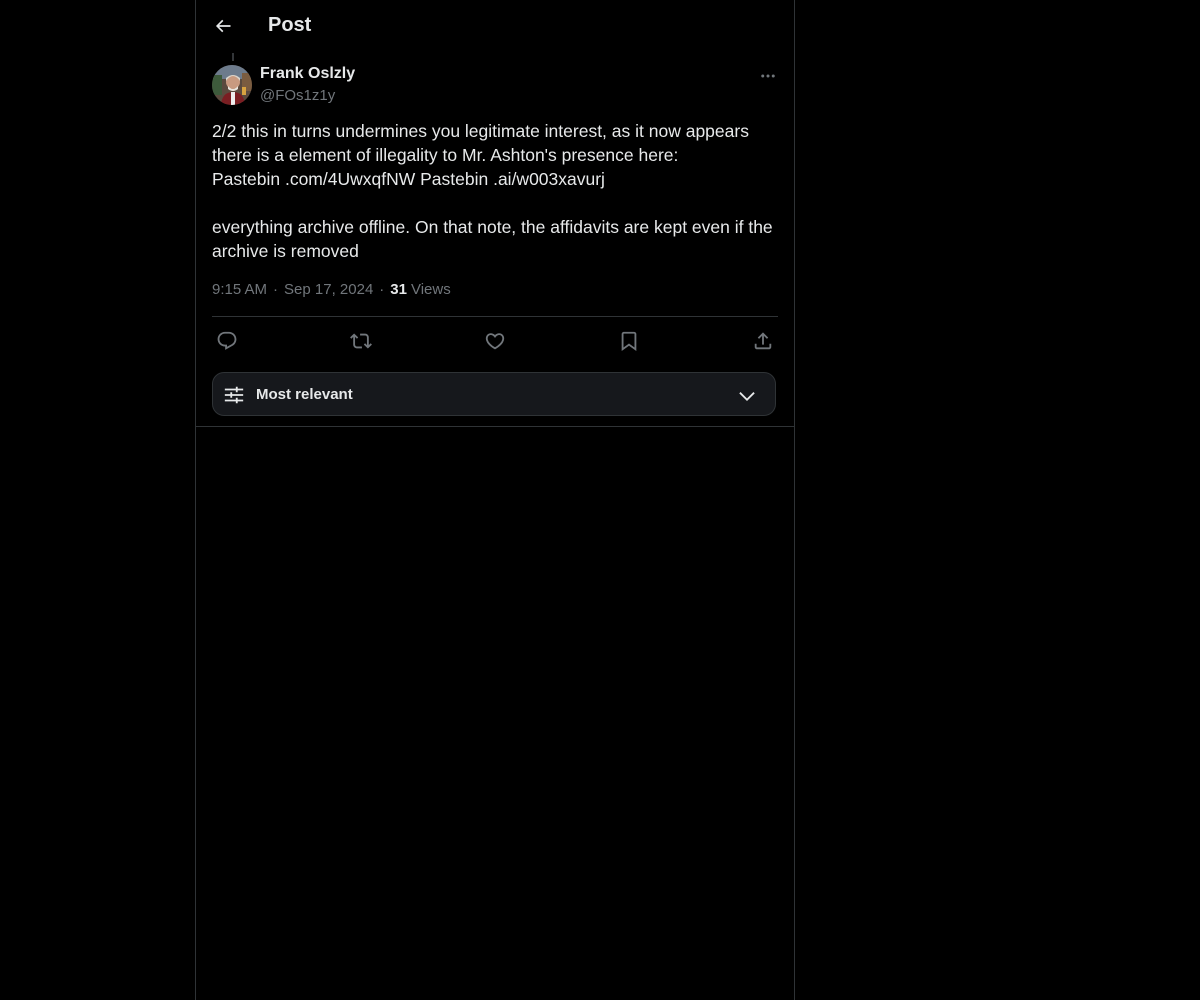 This screenshot has height=1000, width=1200. I want to click on author-name: Frank Oslzly, so click(307, 74).